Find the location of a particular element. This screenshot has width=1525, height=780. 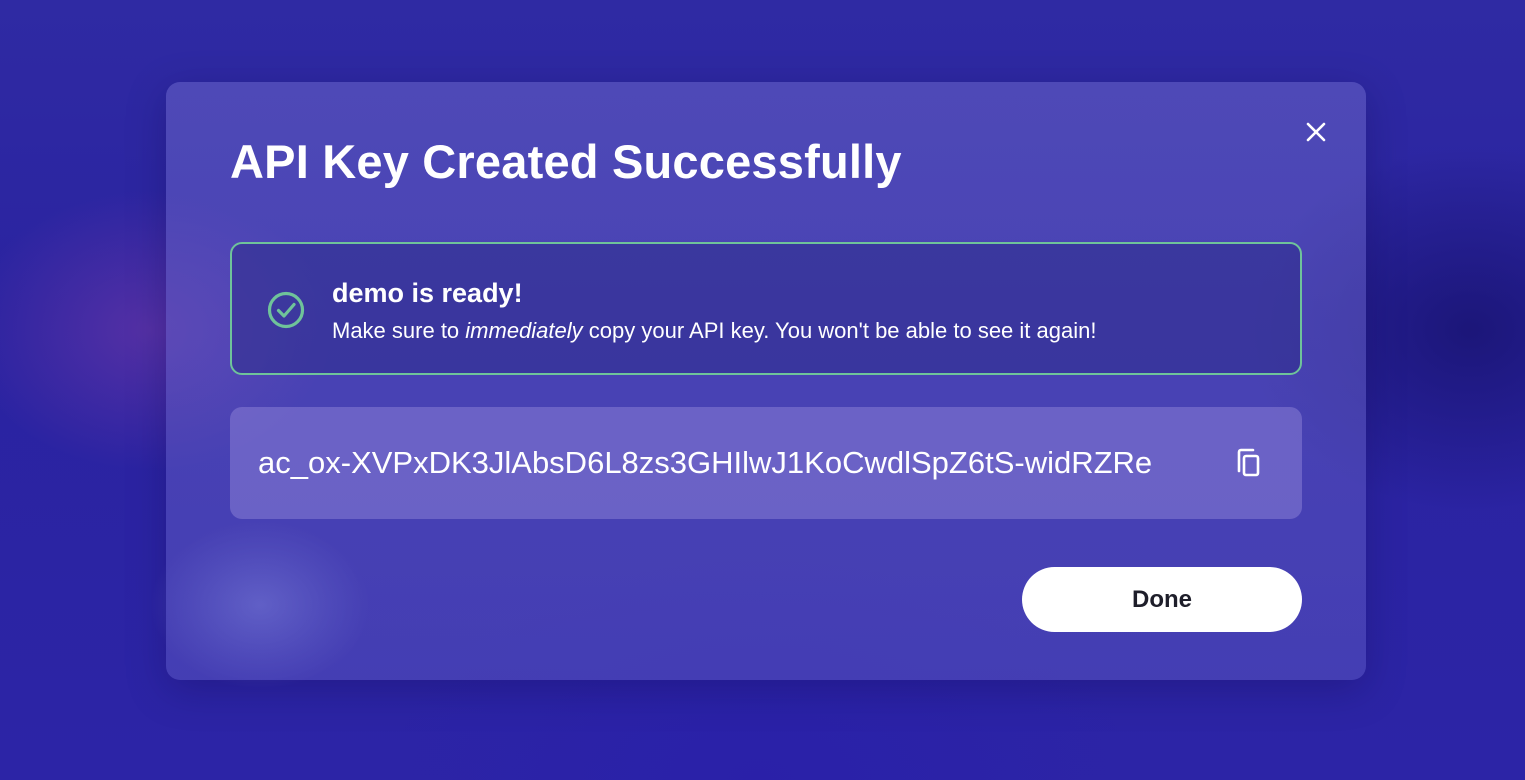

close-button is located at coordinates (1316, 132).